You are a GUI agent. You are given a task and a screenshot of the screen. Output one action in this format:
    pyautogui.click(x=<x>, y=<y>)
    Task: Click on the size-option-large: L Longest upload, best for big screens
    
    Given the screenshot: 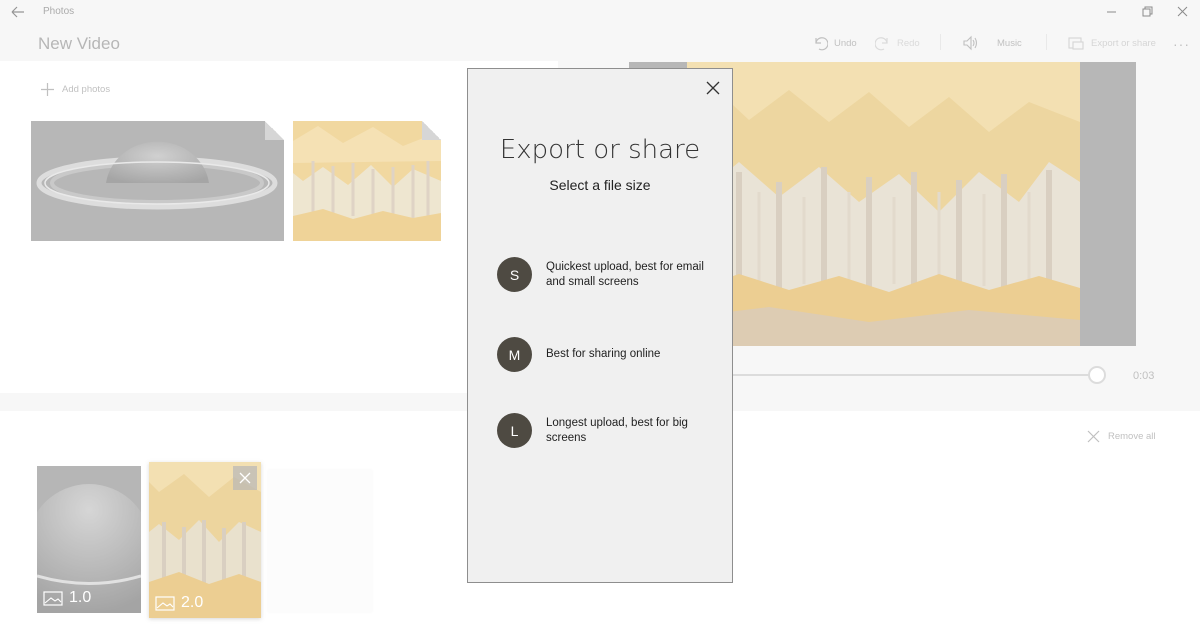 What is the action you would take?
    pyautogui.click(x=607, y=430)
    